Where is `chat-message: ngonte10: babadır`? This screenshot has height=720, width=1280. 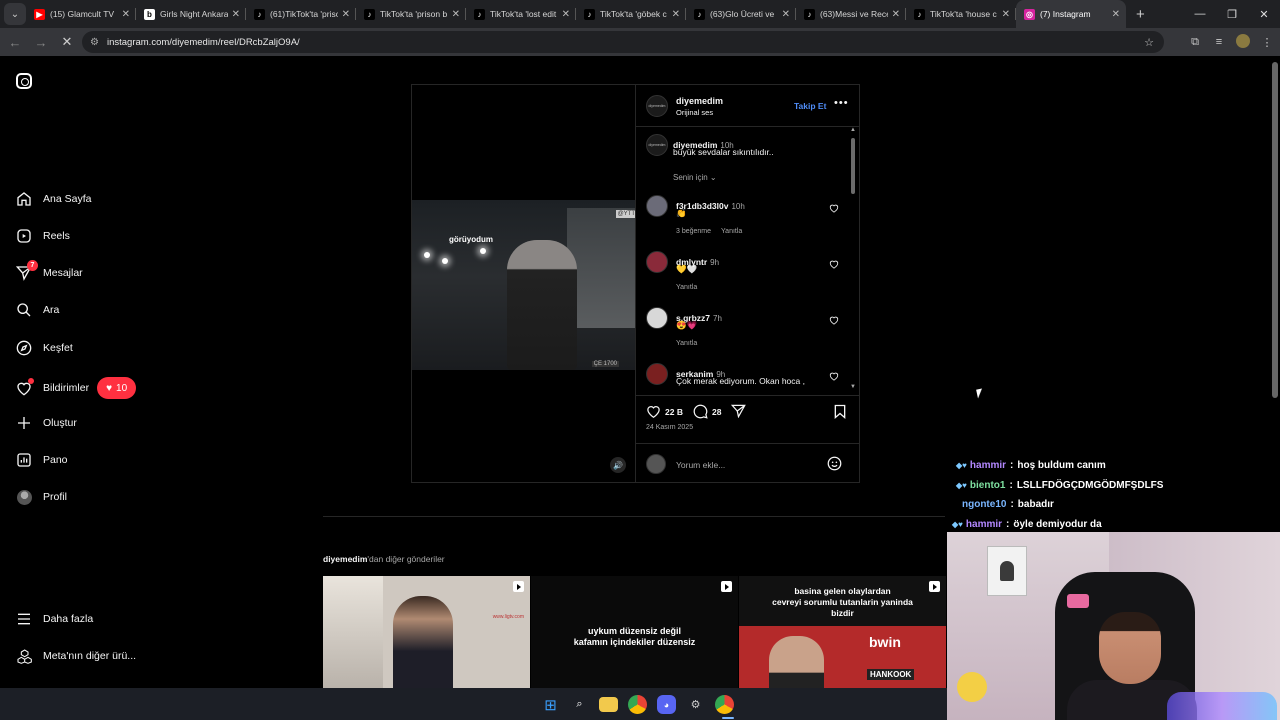
chat-message: ngonte10: babadır is located at coordinates (1008, 505).